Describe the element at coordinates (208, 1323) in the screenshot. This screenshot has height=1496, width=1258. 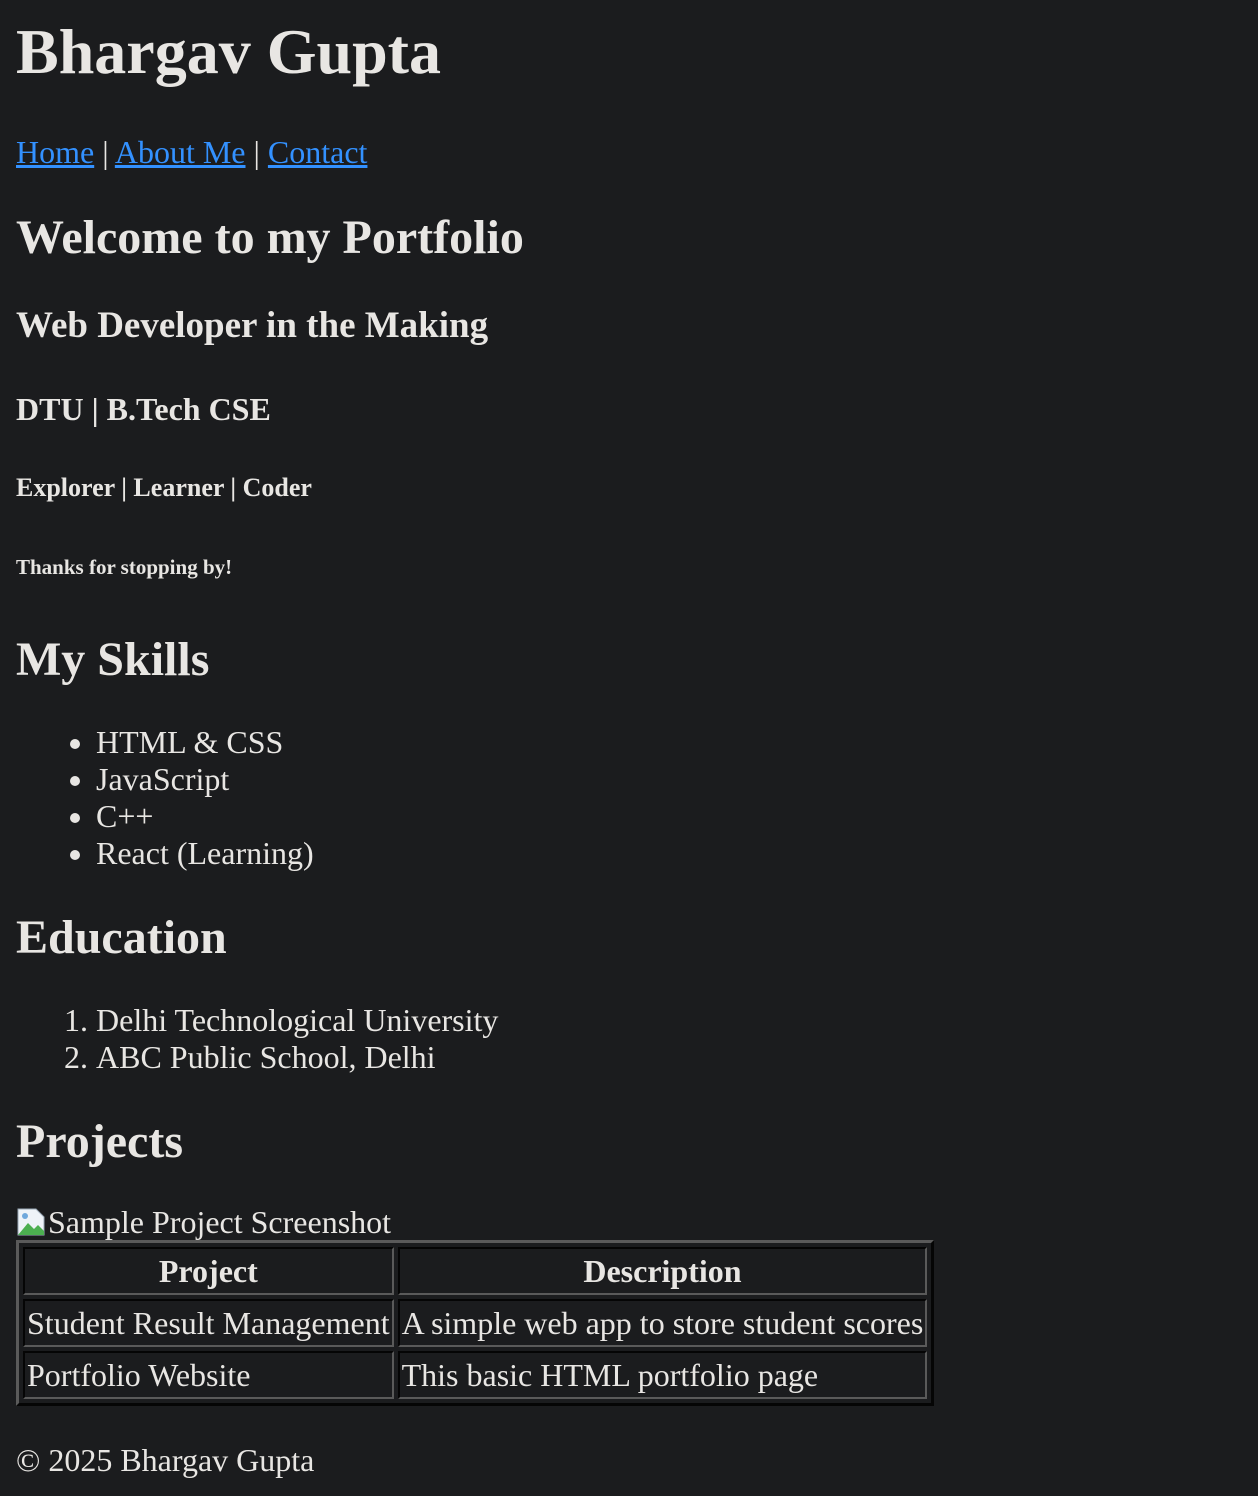
I see `project-name-cell: Student Result Management` at that location.